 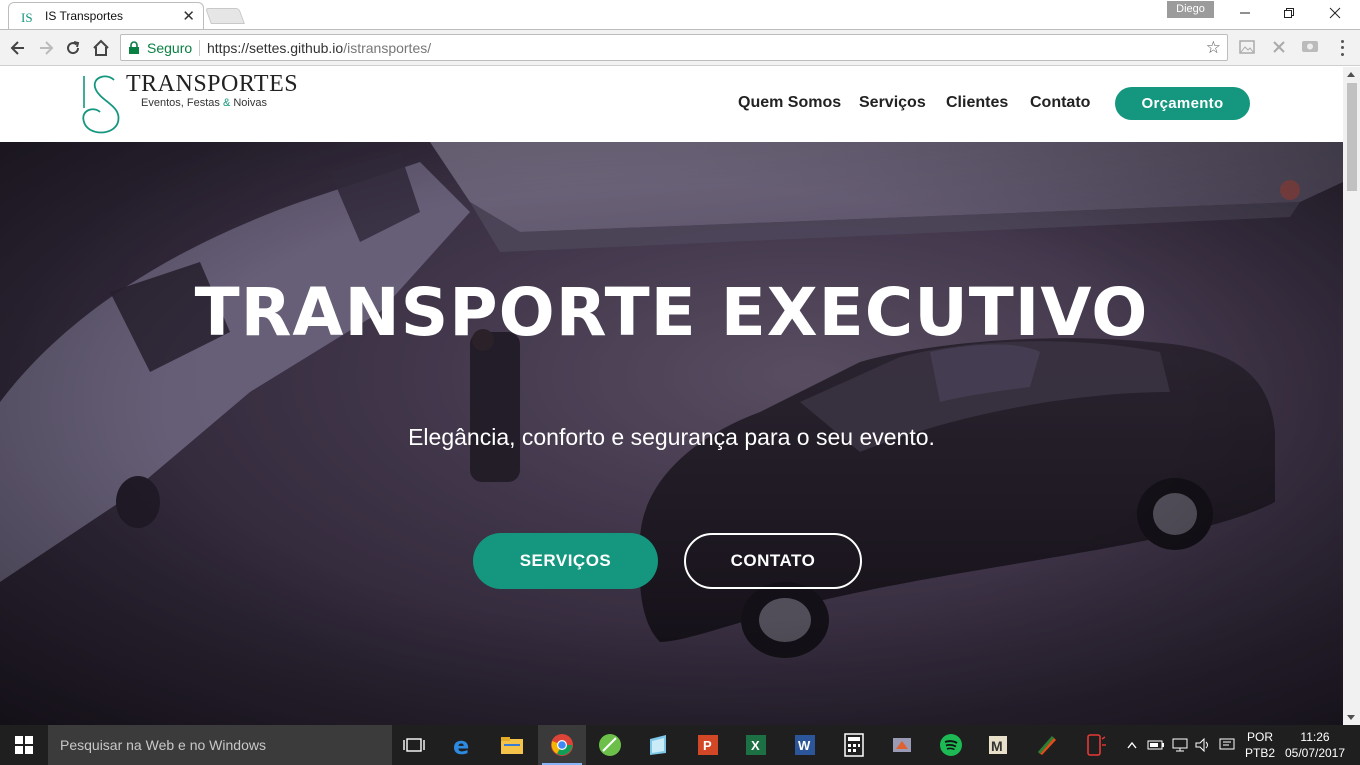 What do you see at coordinates (24, 745) in the screenshot?
I see `windows-start-icon` at bounding box center [24, 745].